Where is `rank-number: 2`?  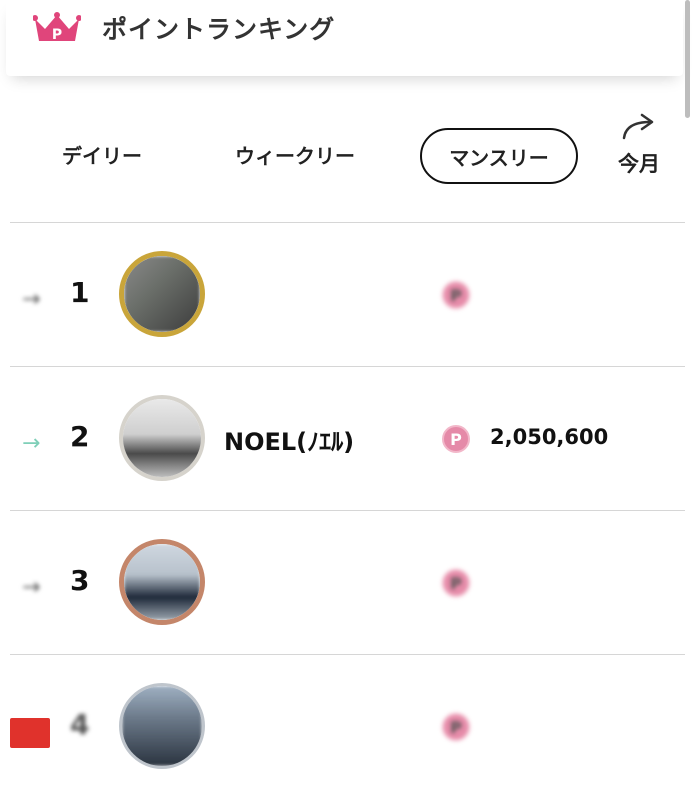 rank-number: 2 is located at coordinates (80, 436).